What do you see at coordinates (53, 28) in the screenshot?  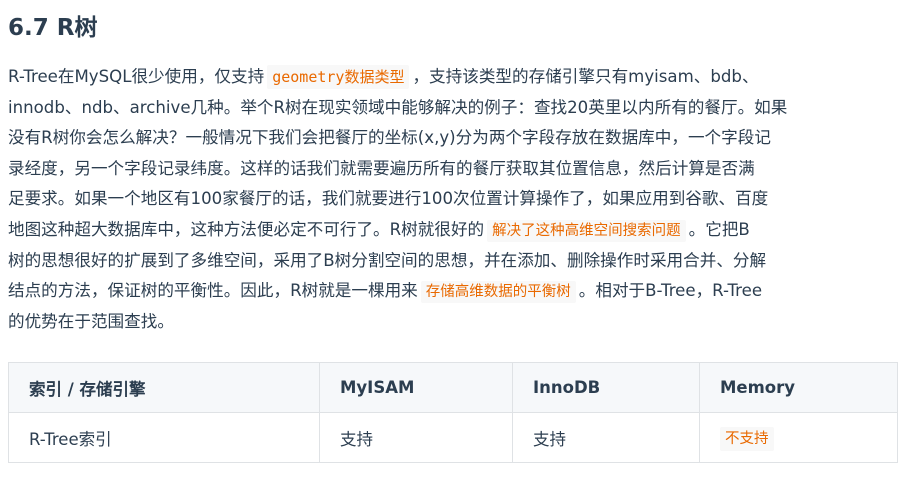 I see `section-title: 6.7 R树` at bounding box center [53, 28].